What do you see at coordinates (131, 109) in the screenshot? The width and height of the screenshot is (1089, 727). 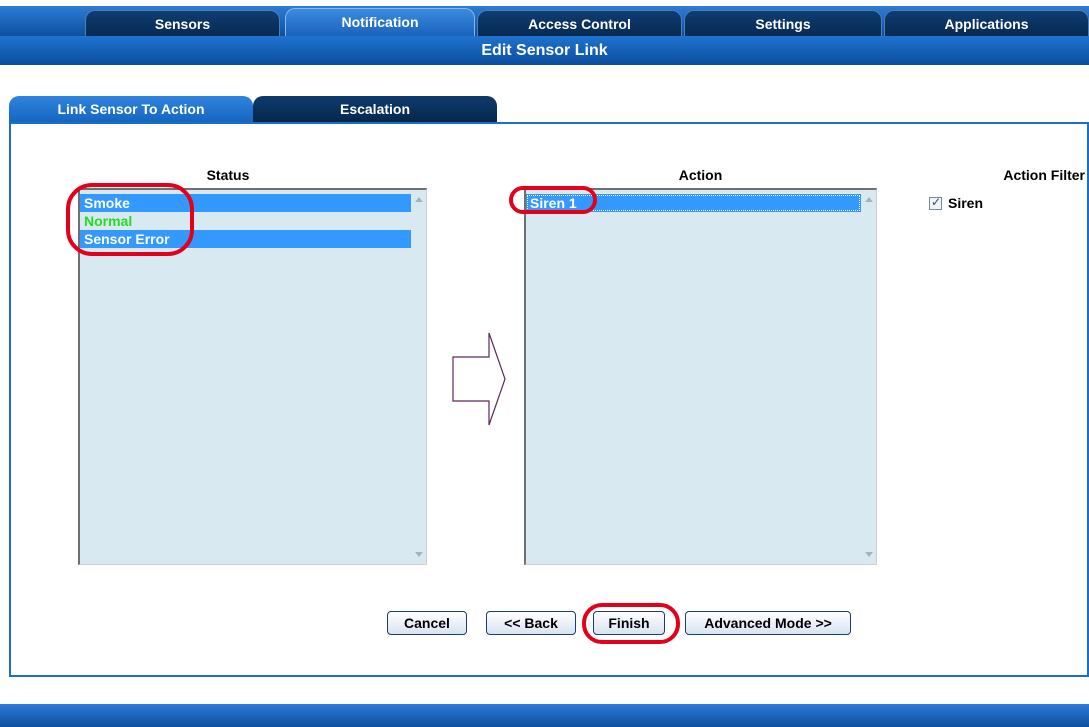 I see `subtab-link-sensor-to-action: Link Sensor To Action` at bounding box center [131, 109].